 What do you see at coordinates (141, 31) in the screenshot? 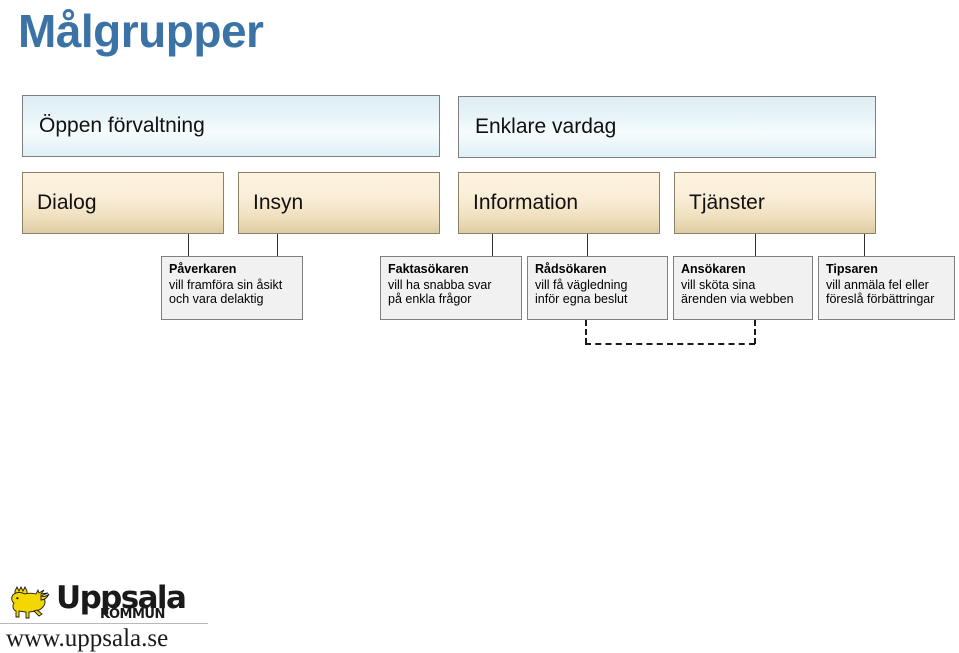
I see `page-title: Målgrupper` at bounding box center [141, 31].